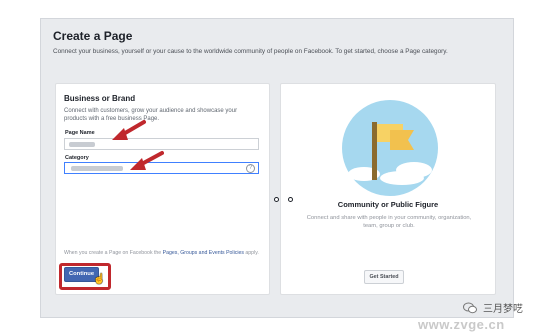  I want to click on wechat-icon, so click(470, 308).